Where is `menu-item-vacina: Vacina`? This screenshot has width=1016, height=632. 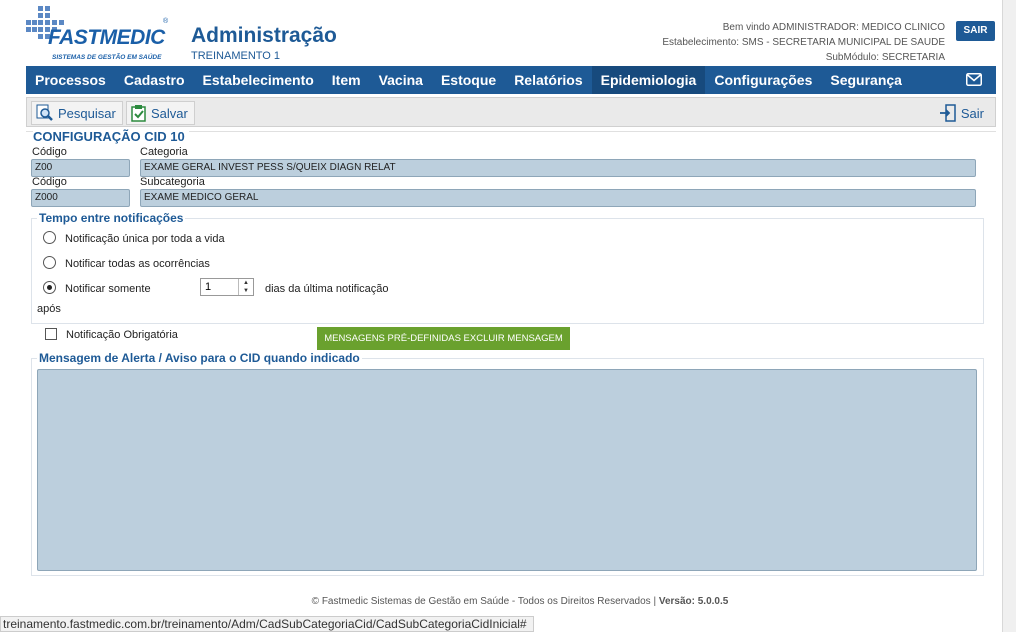
menu-item-vacina: Vacina is located at coordinates (401, 80).